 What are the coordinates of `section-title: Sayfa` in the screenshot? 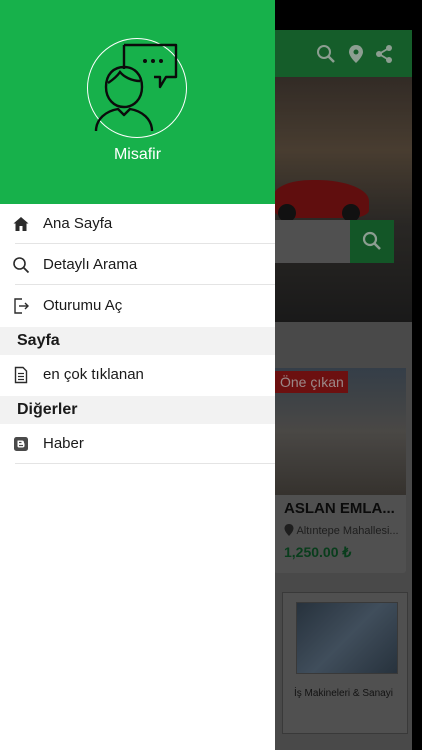 It's located at (38, 340).